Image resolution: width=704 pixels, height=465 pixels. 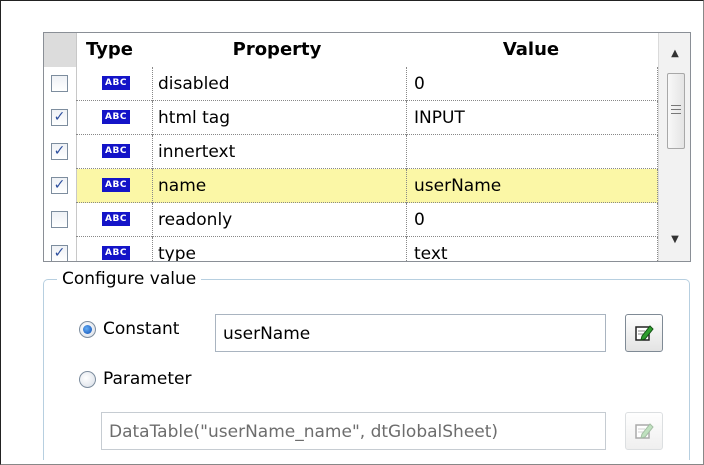 I want to click on constant-label: Constant, so click(x=141, y=329).